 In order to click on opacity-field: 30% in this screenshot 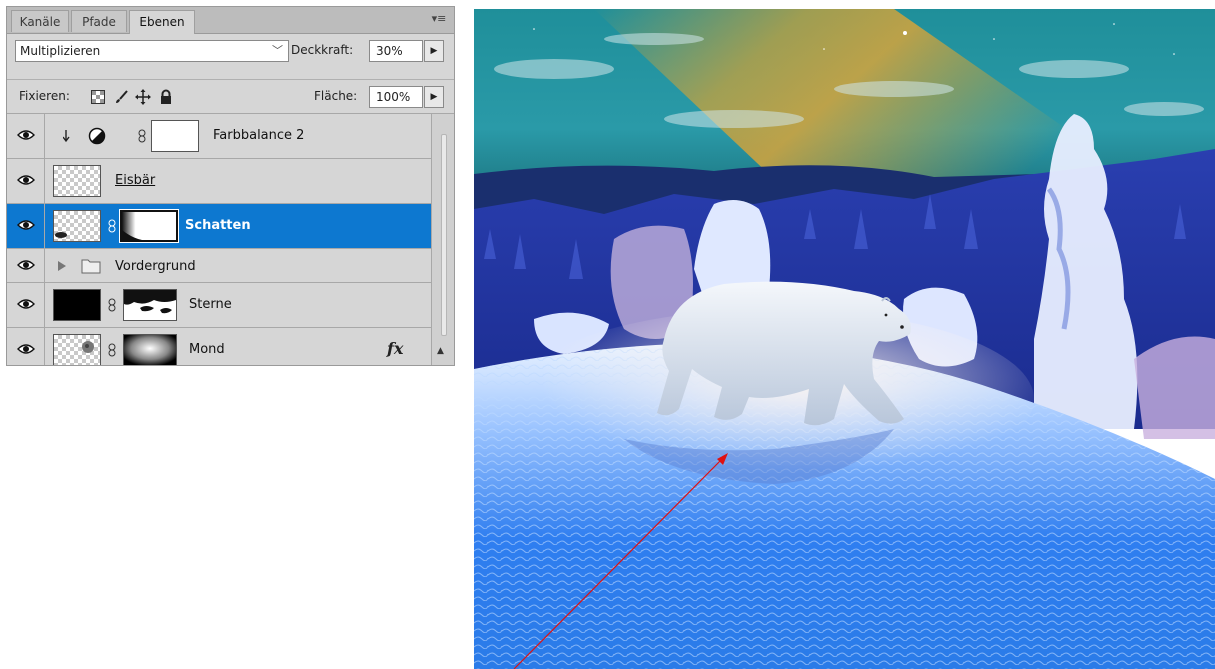, I will do `click(396, 51)`.